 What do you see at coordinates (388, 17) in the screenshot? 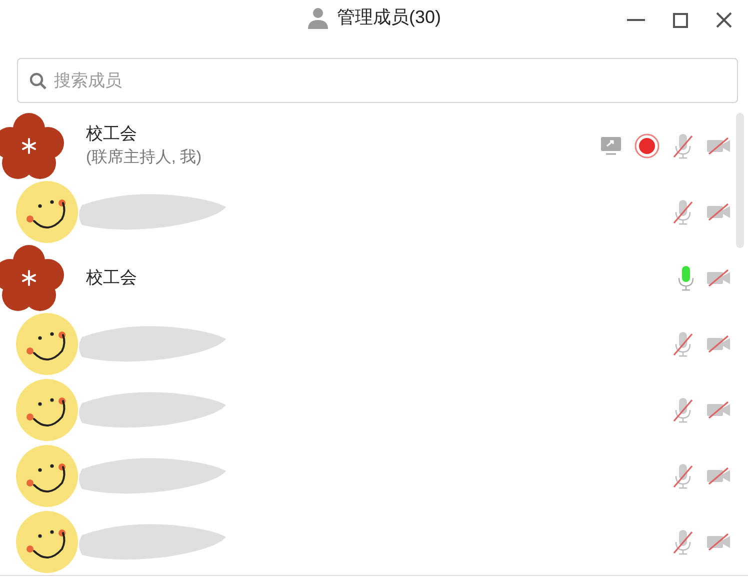
I see `window-title: 管理成员(30)` at bounding box center [388, 17].